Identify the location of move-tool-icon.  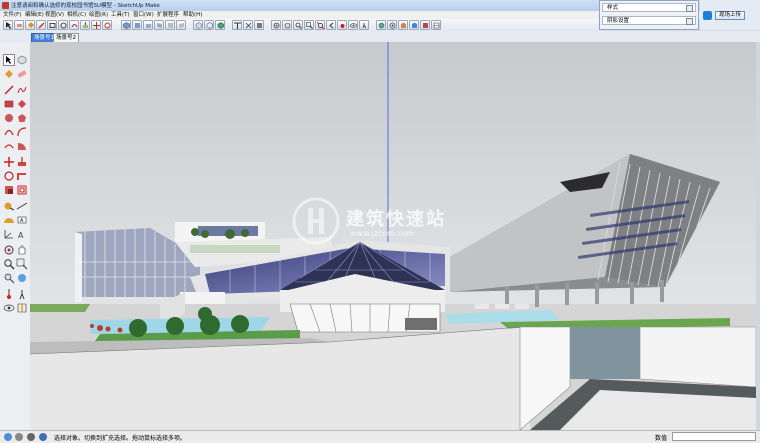
(96, 25).